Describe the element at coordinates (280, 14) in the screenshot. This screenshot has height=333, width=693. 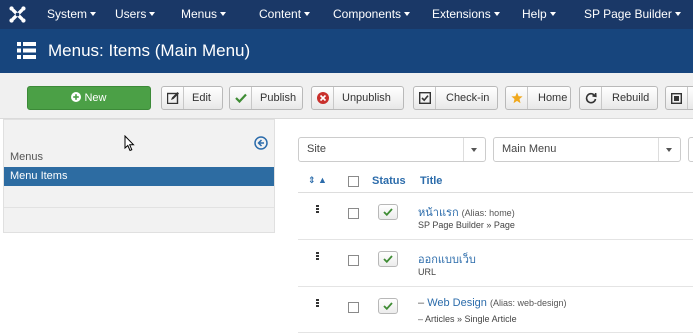
I see `nav-label: Content` at that location.